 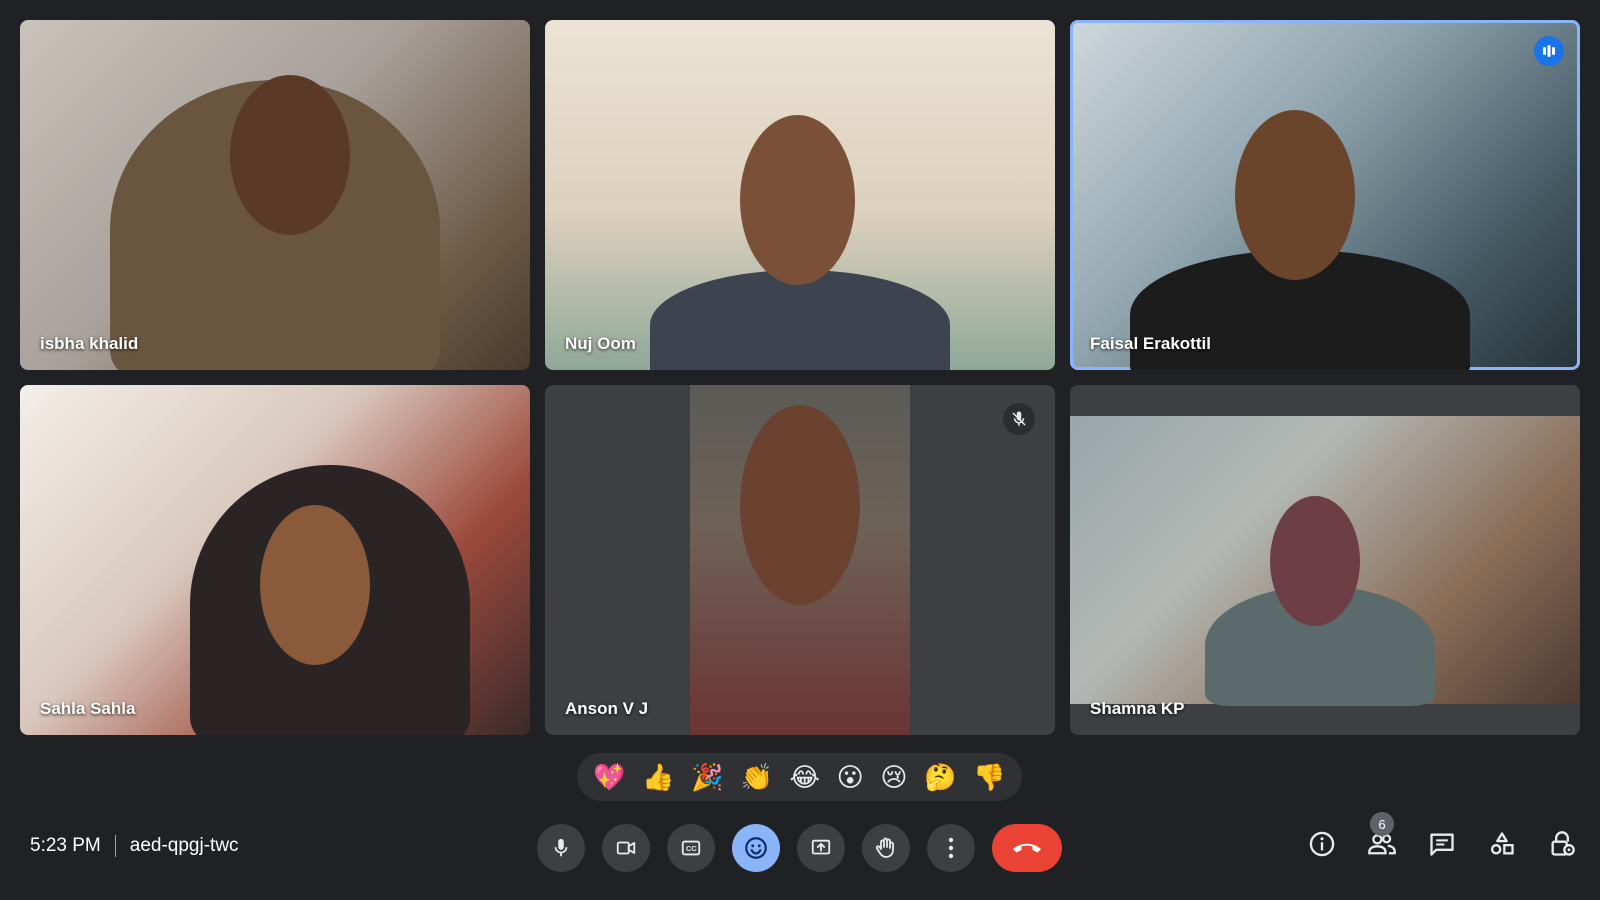 I want to click on meeting-tools: 6, so click(x=1442, y=837).